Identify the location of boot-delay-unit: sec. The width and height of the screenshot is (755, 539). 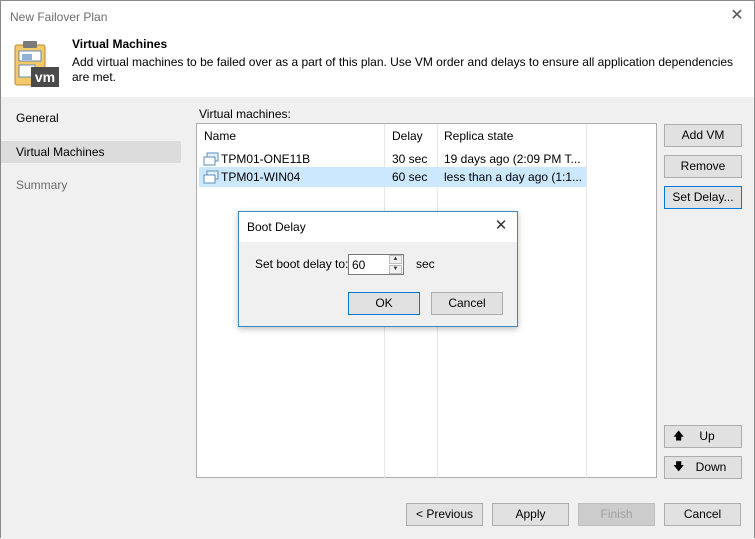
(425, 264).